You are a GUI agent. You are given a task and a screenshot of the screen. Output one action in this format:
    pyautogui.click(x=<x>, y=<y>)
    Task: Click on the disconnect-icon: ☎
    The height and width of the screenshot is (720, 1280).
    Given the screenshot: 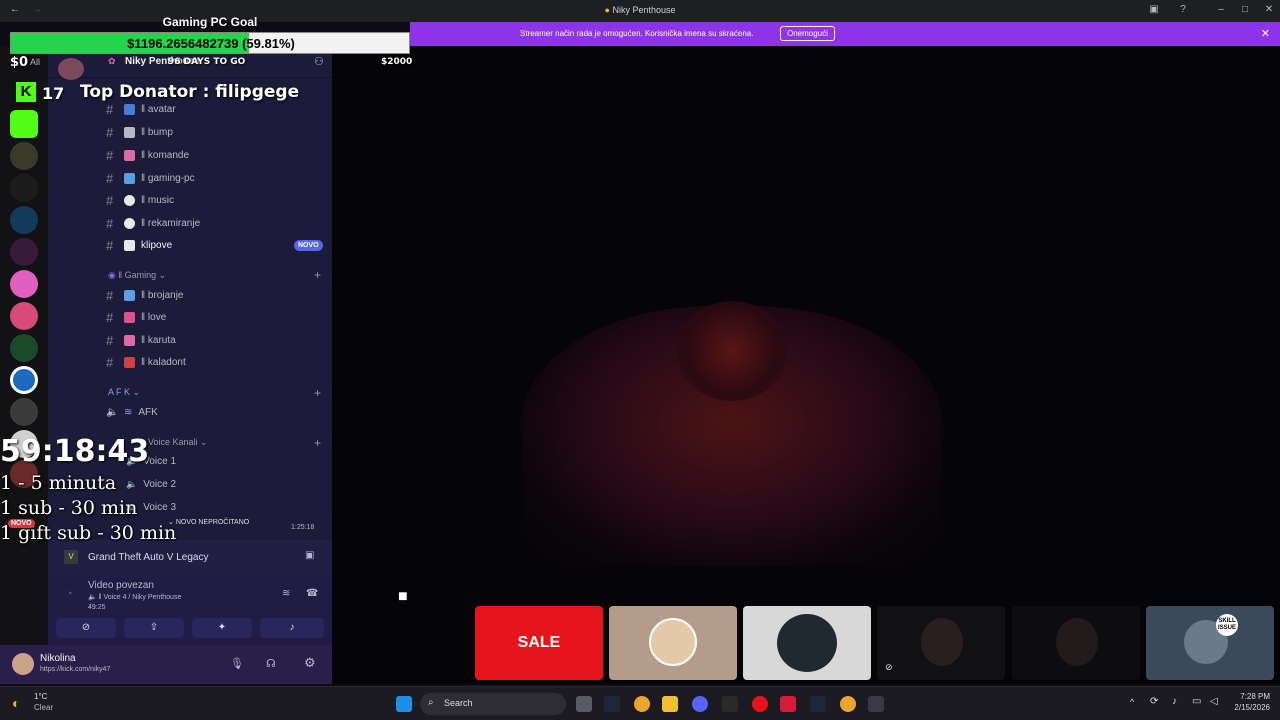 What is the action you would take?
    pyautogui.click(x=312, y=593)
    